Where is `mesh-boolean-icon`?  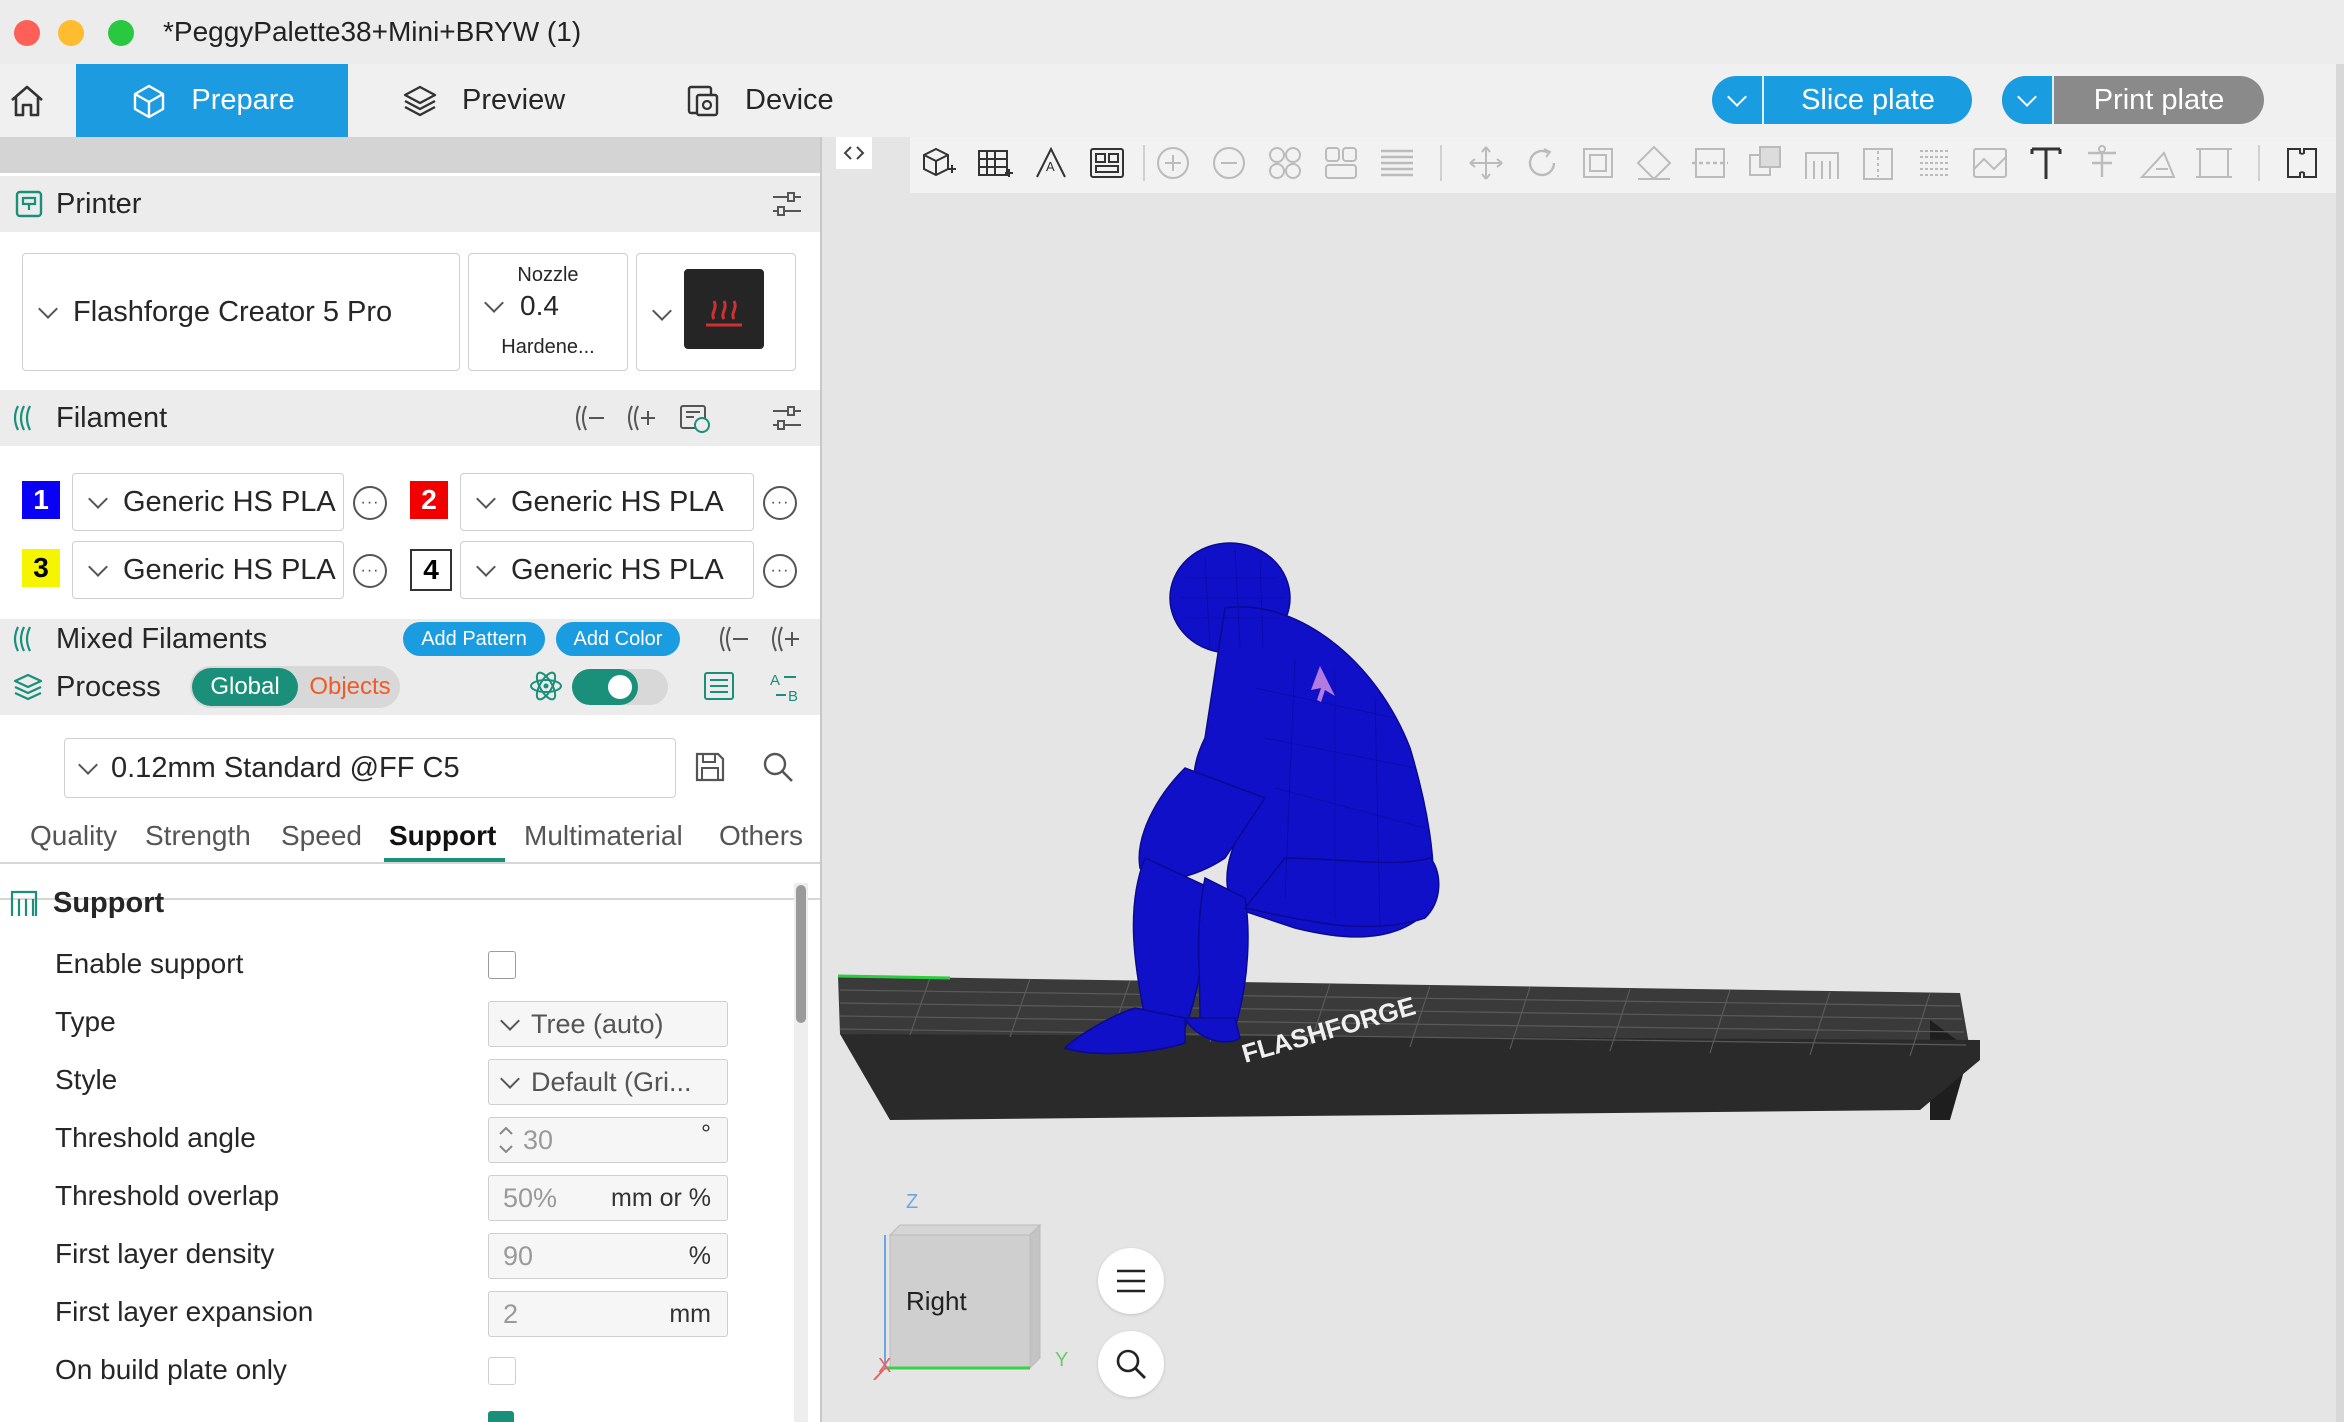 mesh-boolean-icon is located at coordinates (1766, 163).